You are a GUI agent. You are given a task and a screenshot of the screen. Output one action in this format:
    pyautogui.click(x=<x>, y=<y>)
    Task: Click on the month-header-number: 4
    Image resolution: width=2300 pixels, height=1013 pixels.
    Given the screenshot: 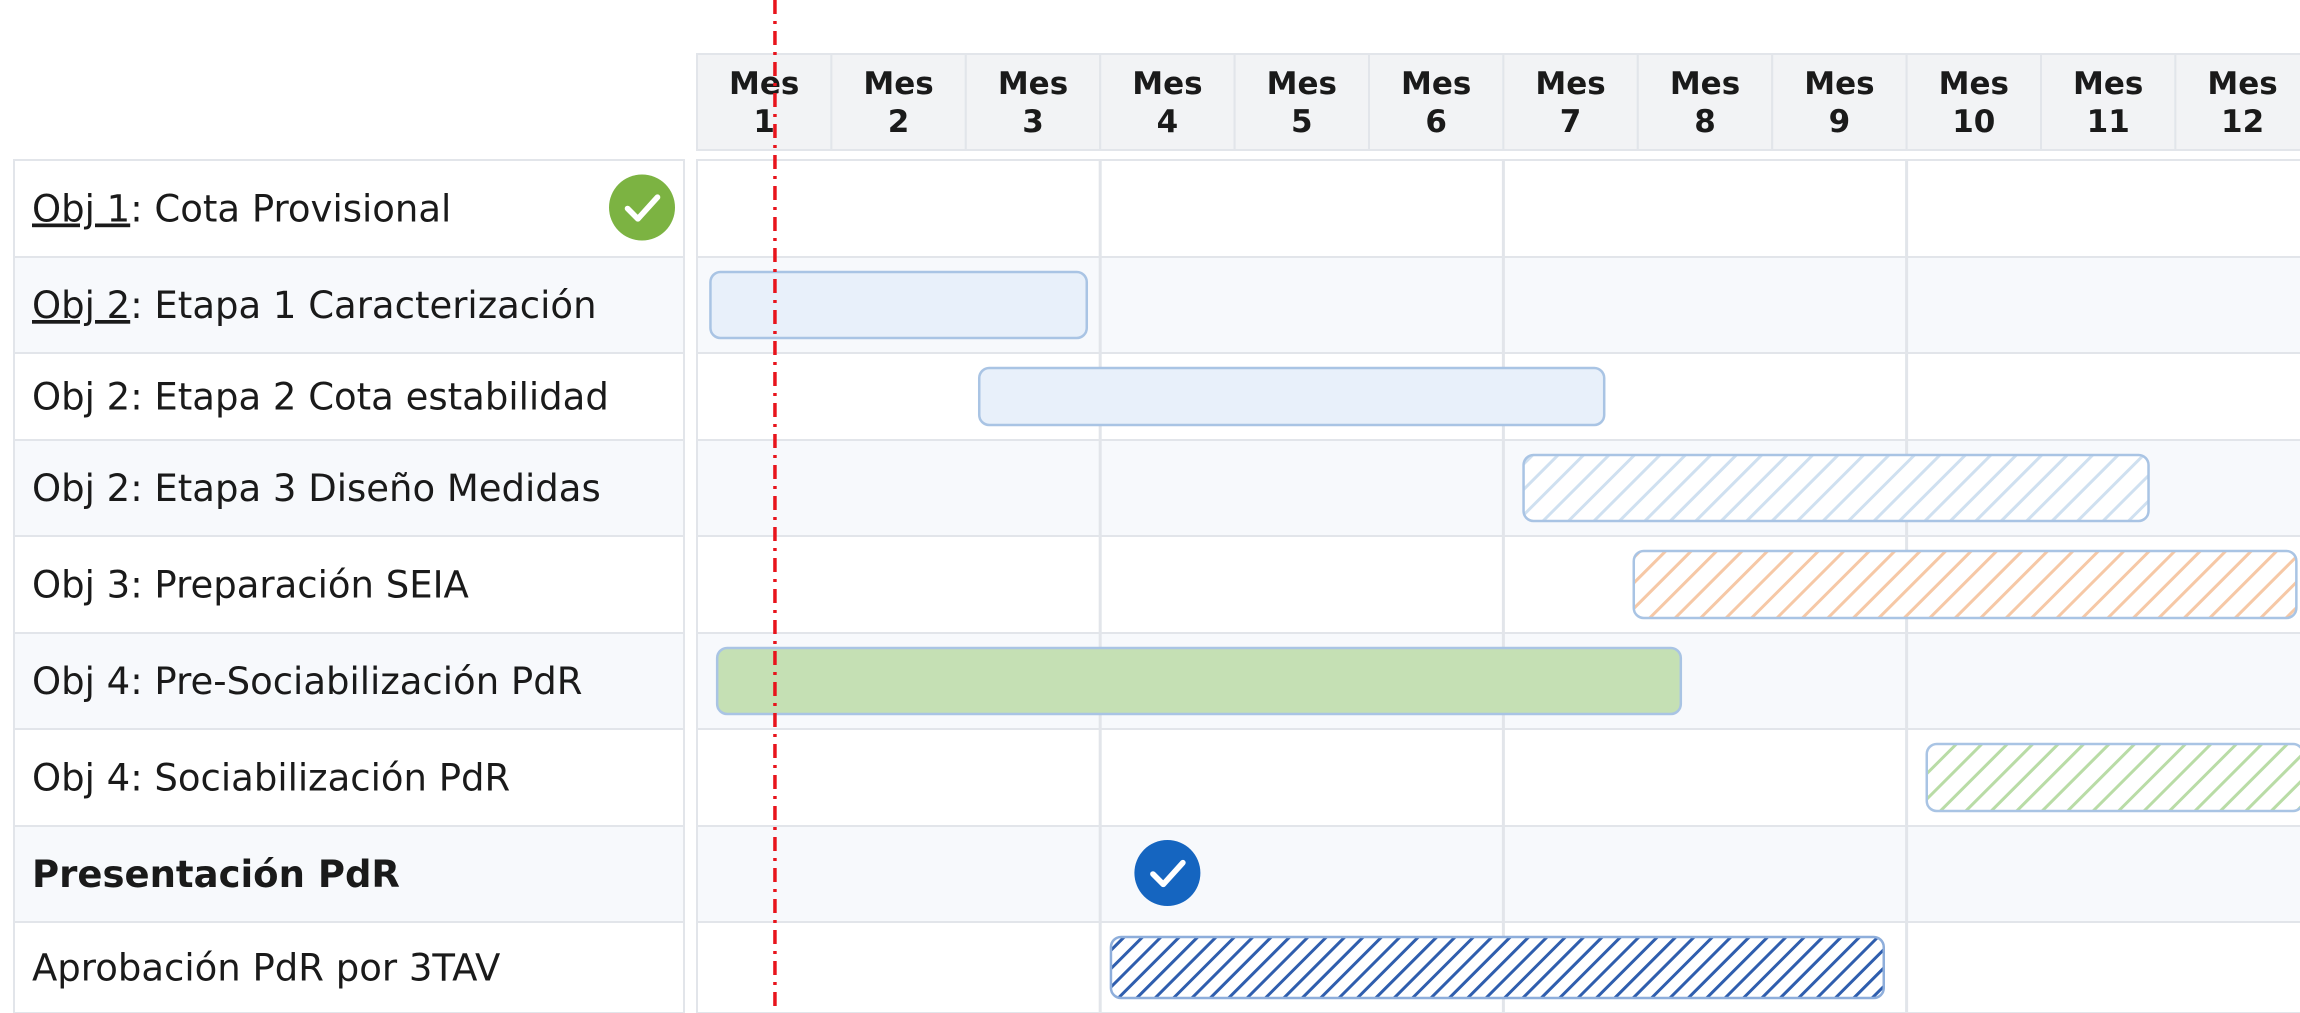 What is the action you would take?
    pyautogui.click(x=1168, y=122)
    